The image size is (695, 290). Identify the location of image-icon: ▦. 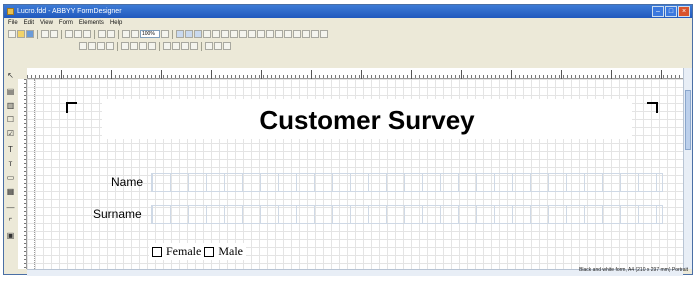
(10, 191).